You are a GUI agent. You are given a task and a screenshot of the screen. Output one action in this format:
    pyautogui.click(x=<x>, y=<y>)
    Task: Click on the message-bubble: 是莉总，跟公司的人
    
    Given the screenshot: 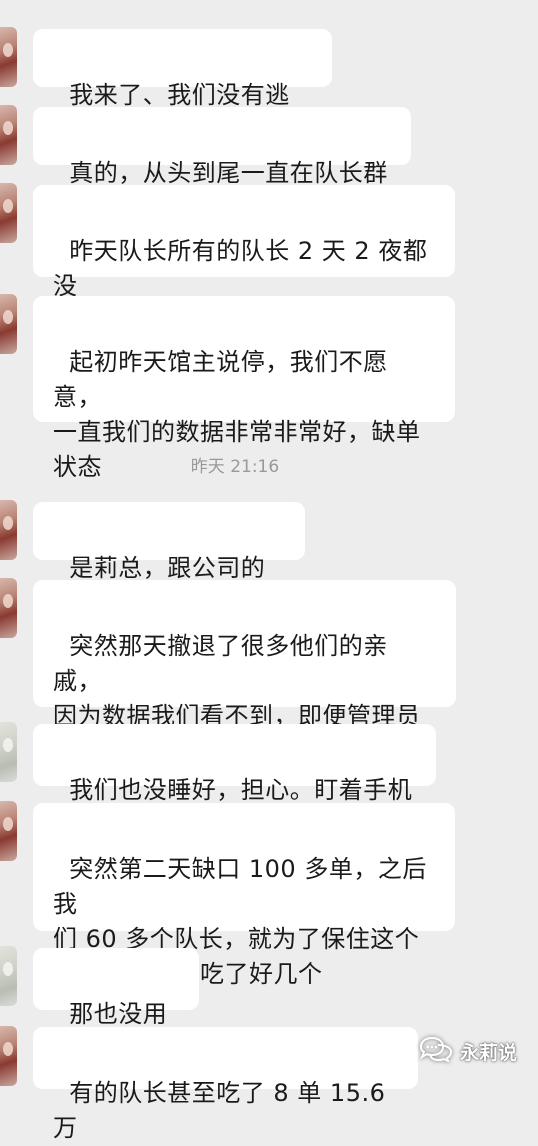 What is the action you would take?
    pyautogui.click(x=169, y=559)
    